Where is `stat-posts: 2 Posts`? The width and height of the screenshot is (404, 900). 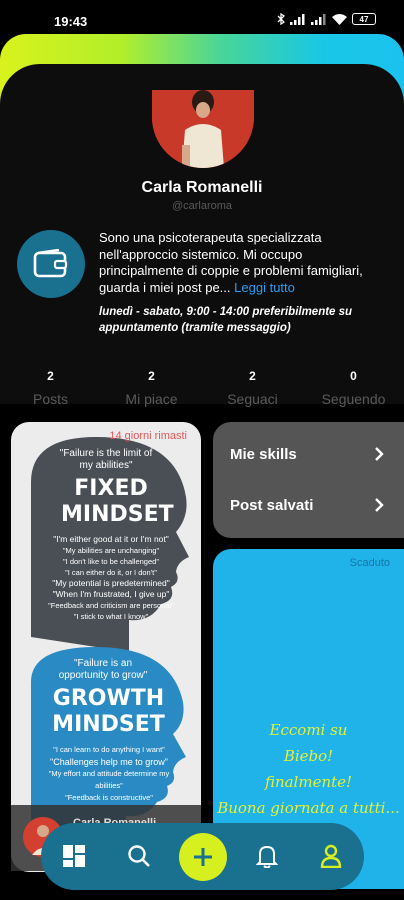
stat-posts: 2 Posts is located at coordinates (50, 388).